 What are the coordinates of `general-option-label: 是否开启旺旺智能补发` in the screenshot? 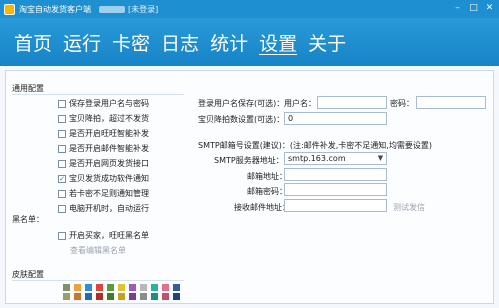 It's located at (109, 133).